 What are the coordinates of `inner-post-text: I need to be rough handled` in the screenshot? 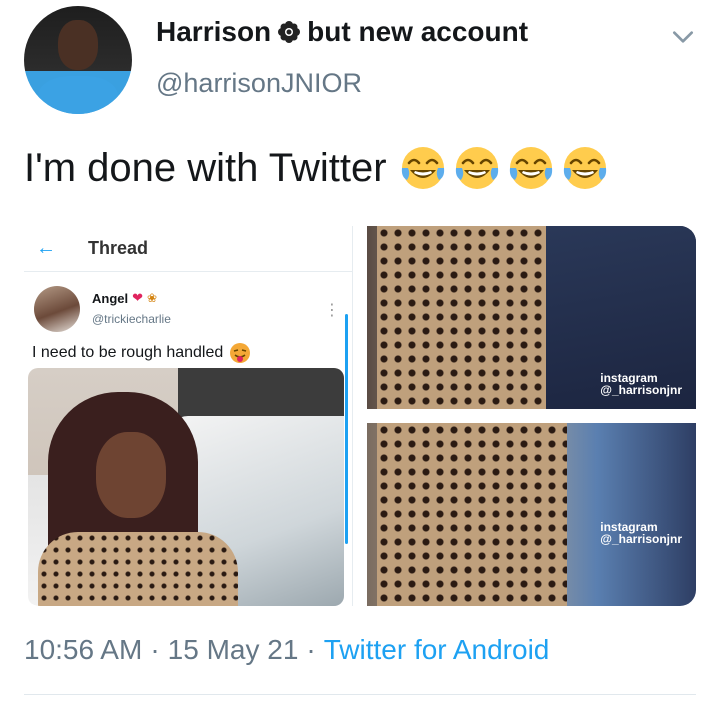 It's located at (141, 353).